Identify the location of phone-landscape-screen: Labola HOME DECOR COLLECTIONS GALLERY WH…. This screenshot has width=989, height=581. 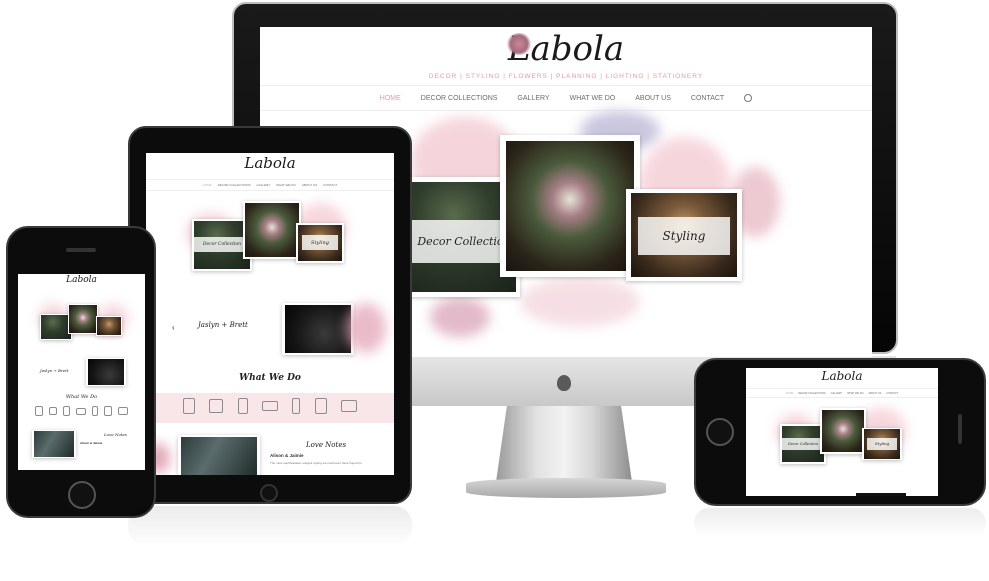
(842, 432).